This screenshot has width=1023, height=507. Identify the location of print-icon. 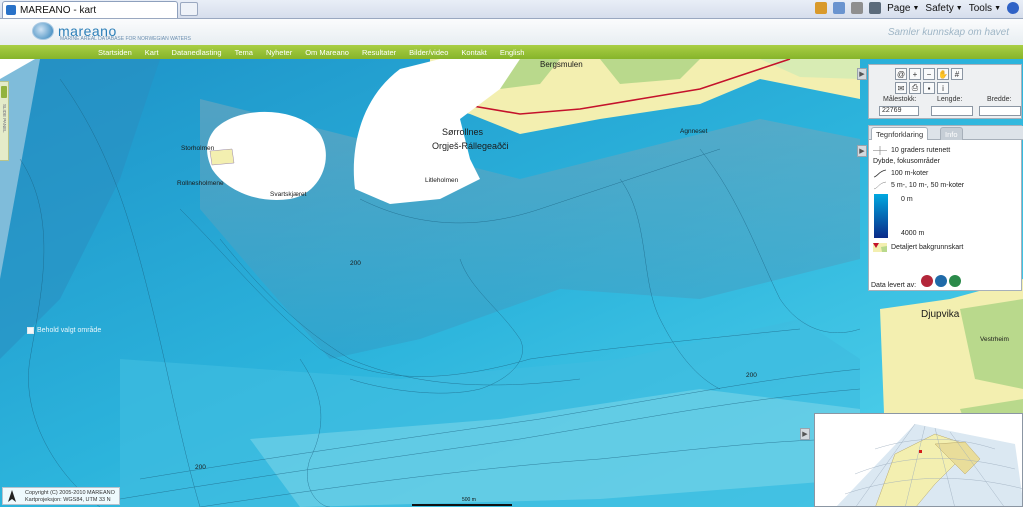
(875, 8).